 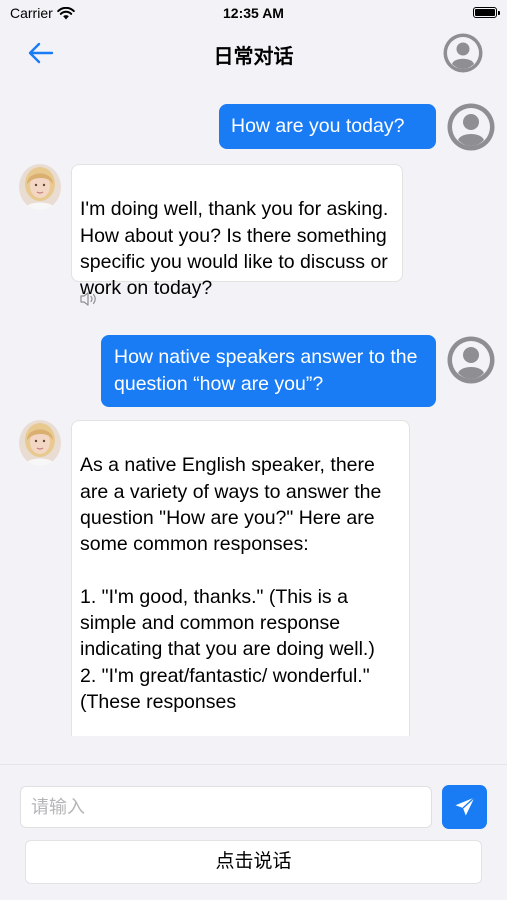 I want to click on message-text: How are you today?, so click(x=318, y=126).